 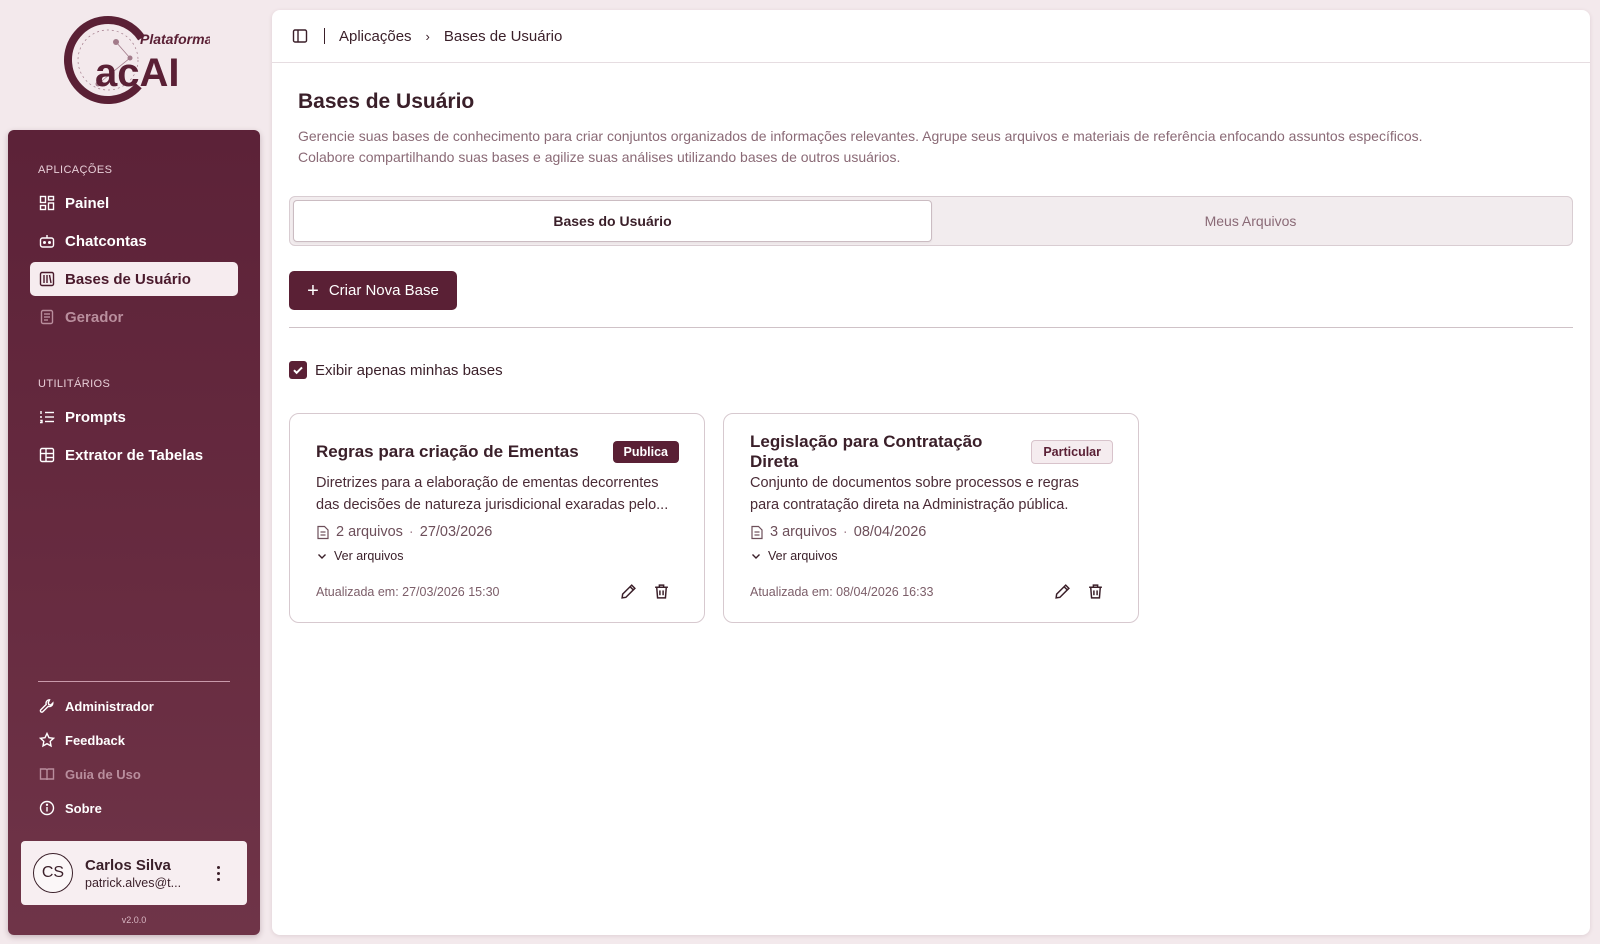 What do you see at coordinates (1072, 452) in the screenshot?
I see `status-badge: Particular` at bounding box center [1072, 452].